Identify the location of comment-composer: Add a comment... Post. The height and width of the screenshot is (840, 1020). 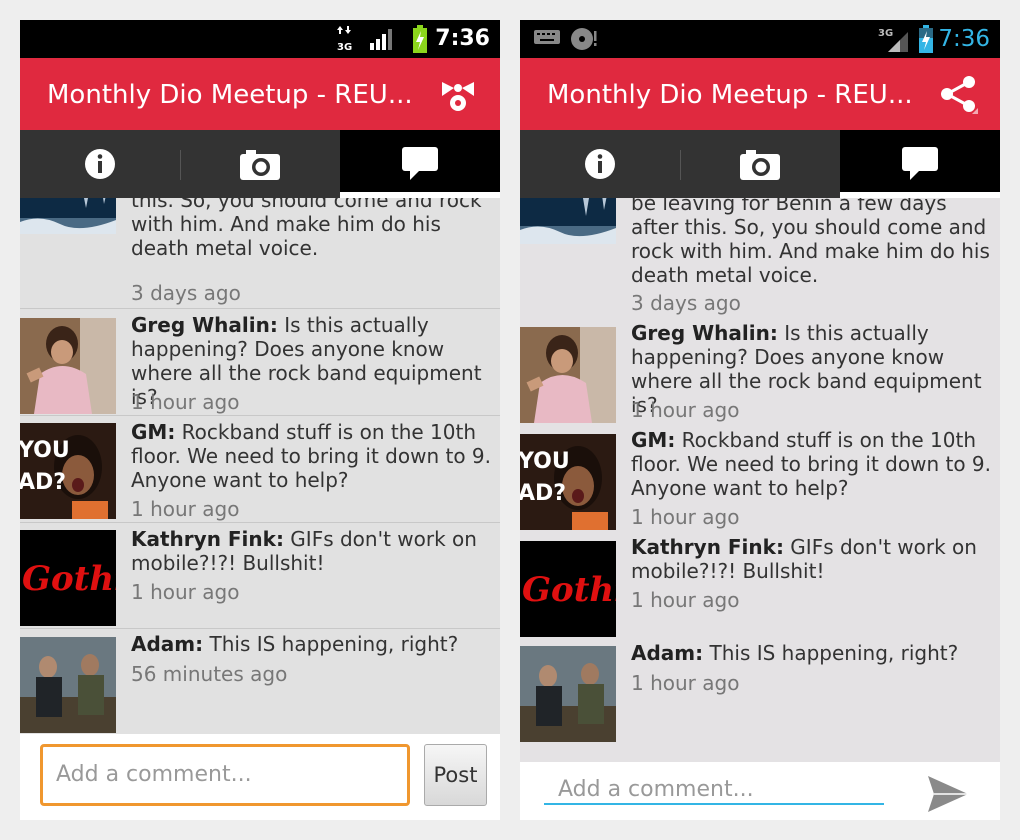
(260, 777).